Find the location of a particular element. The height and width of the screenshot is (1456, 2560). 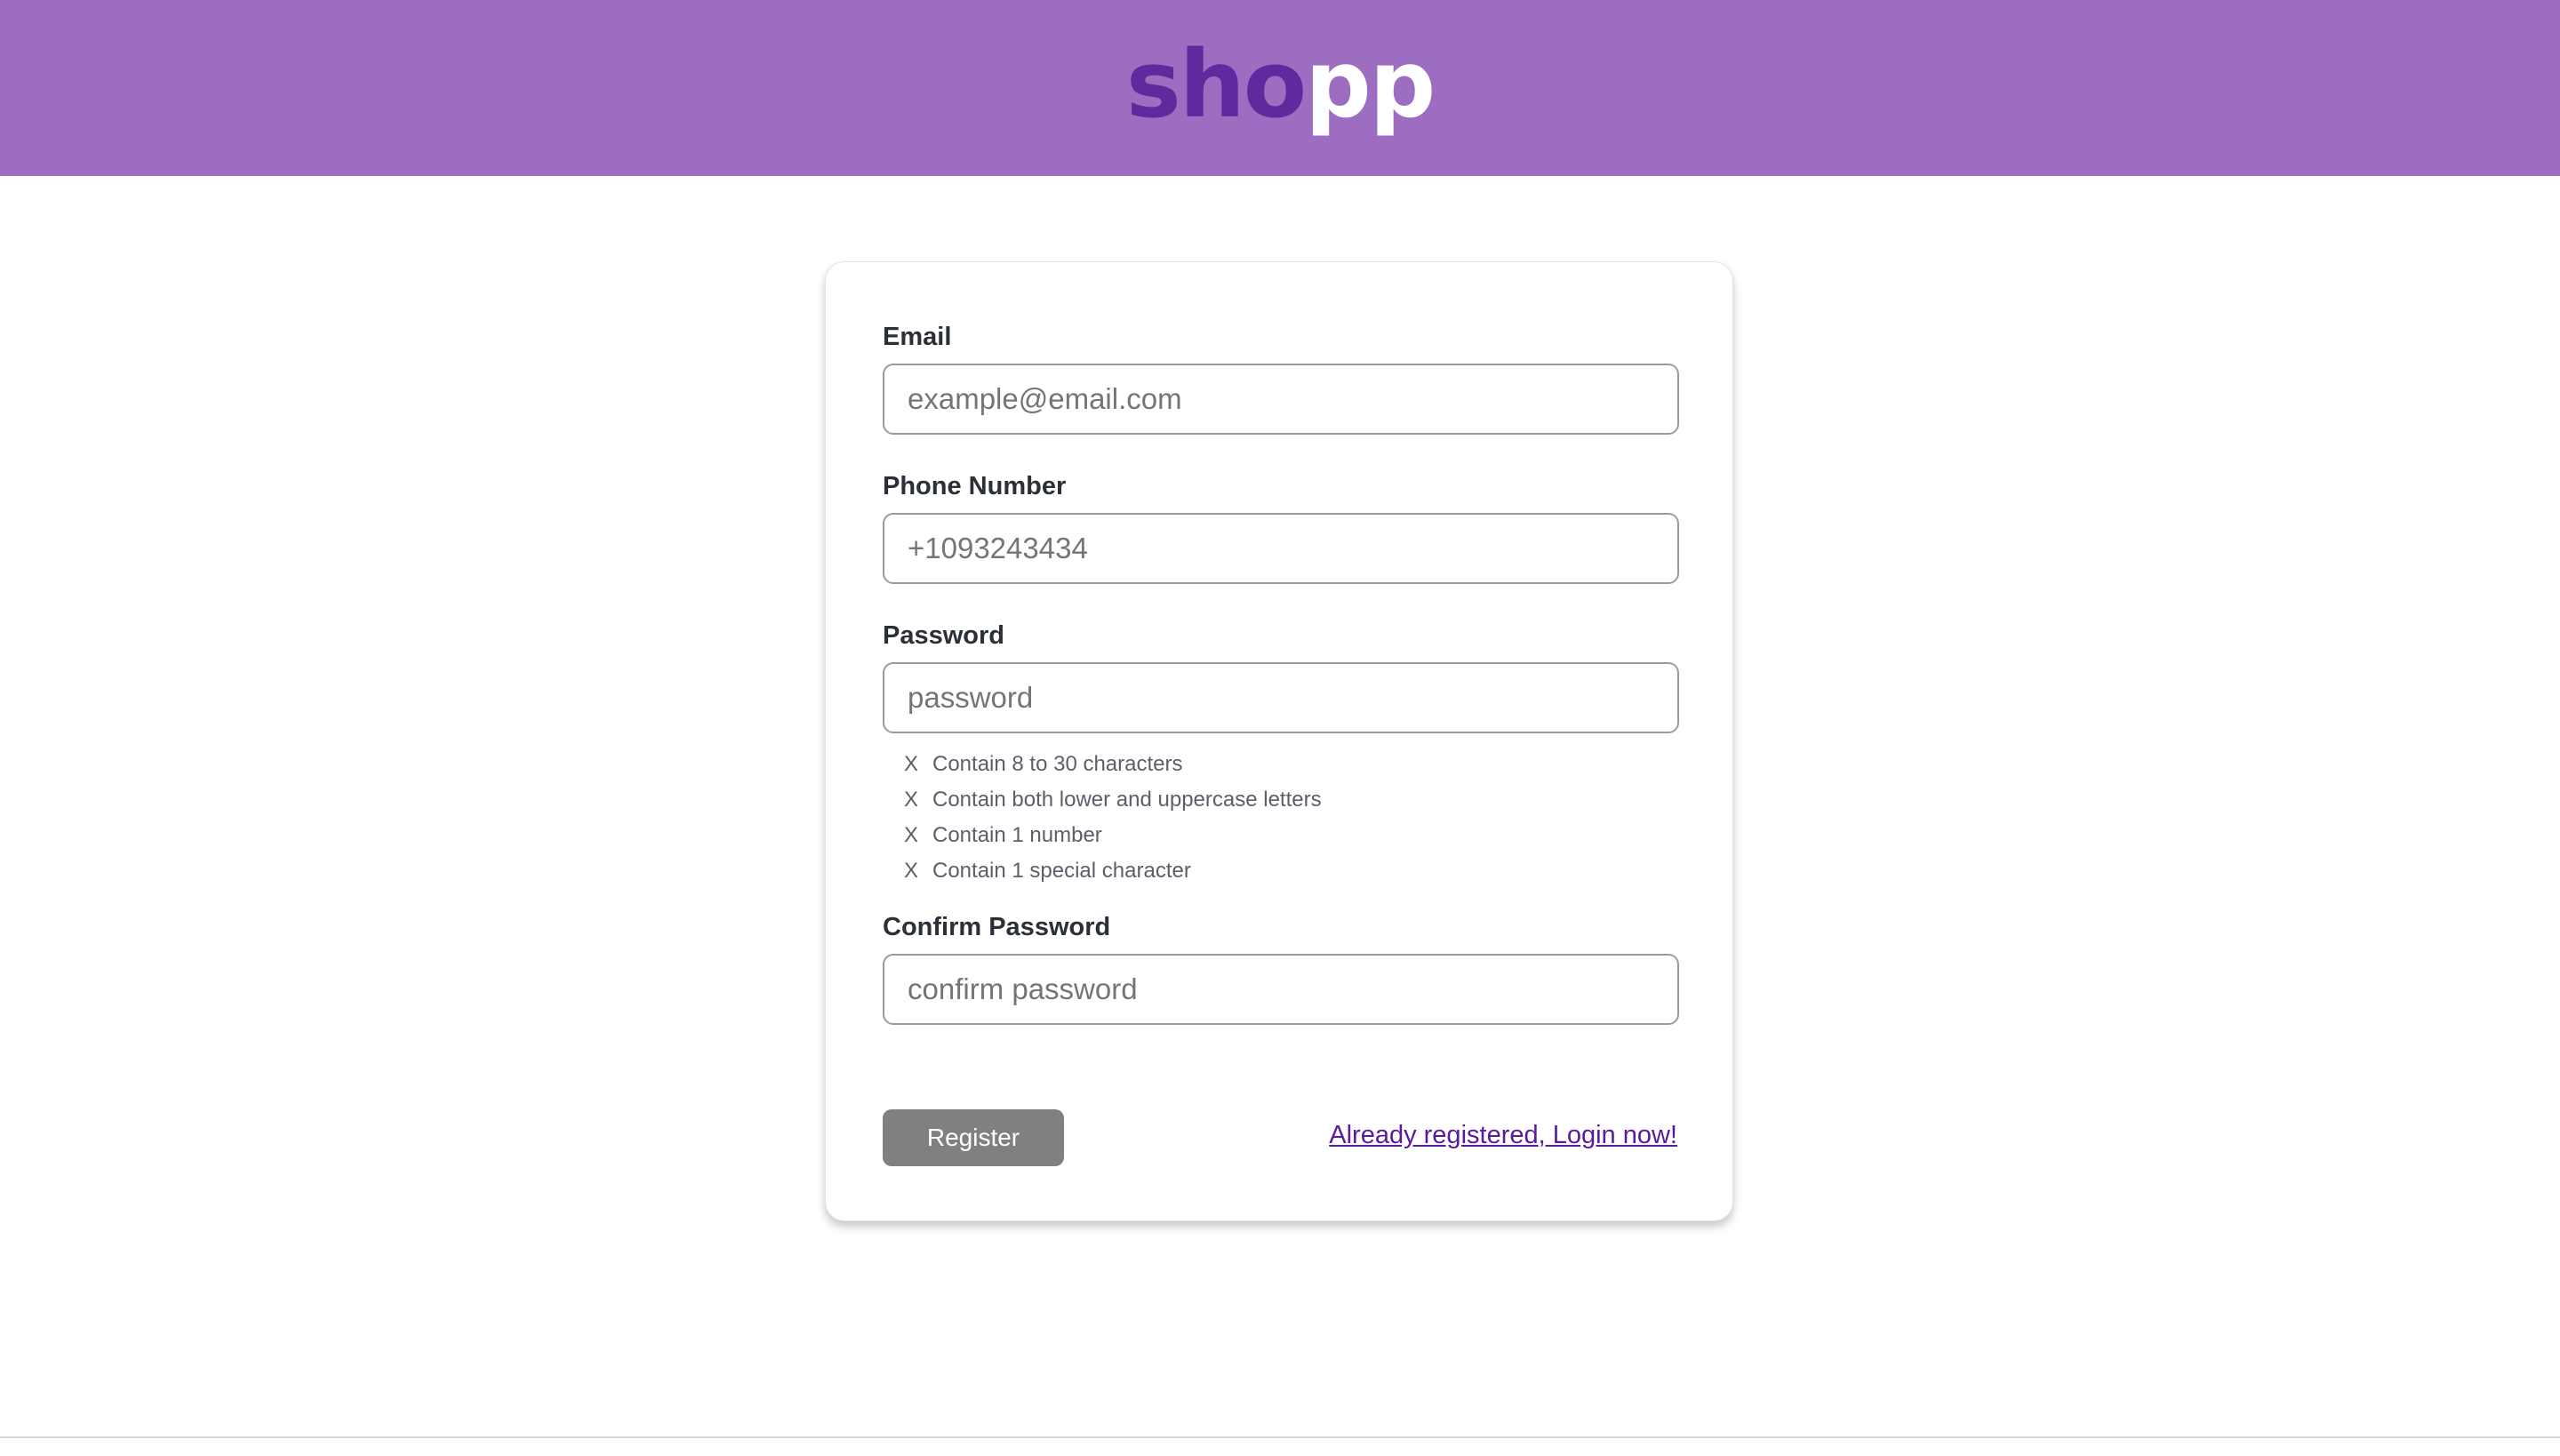

top-header-bar: shopp is located at coordinates (1280, 88).